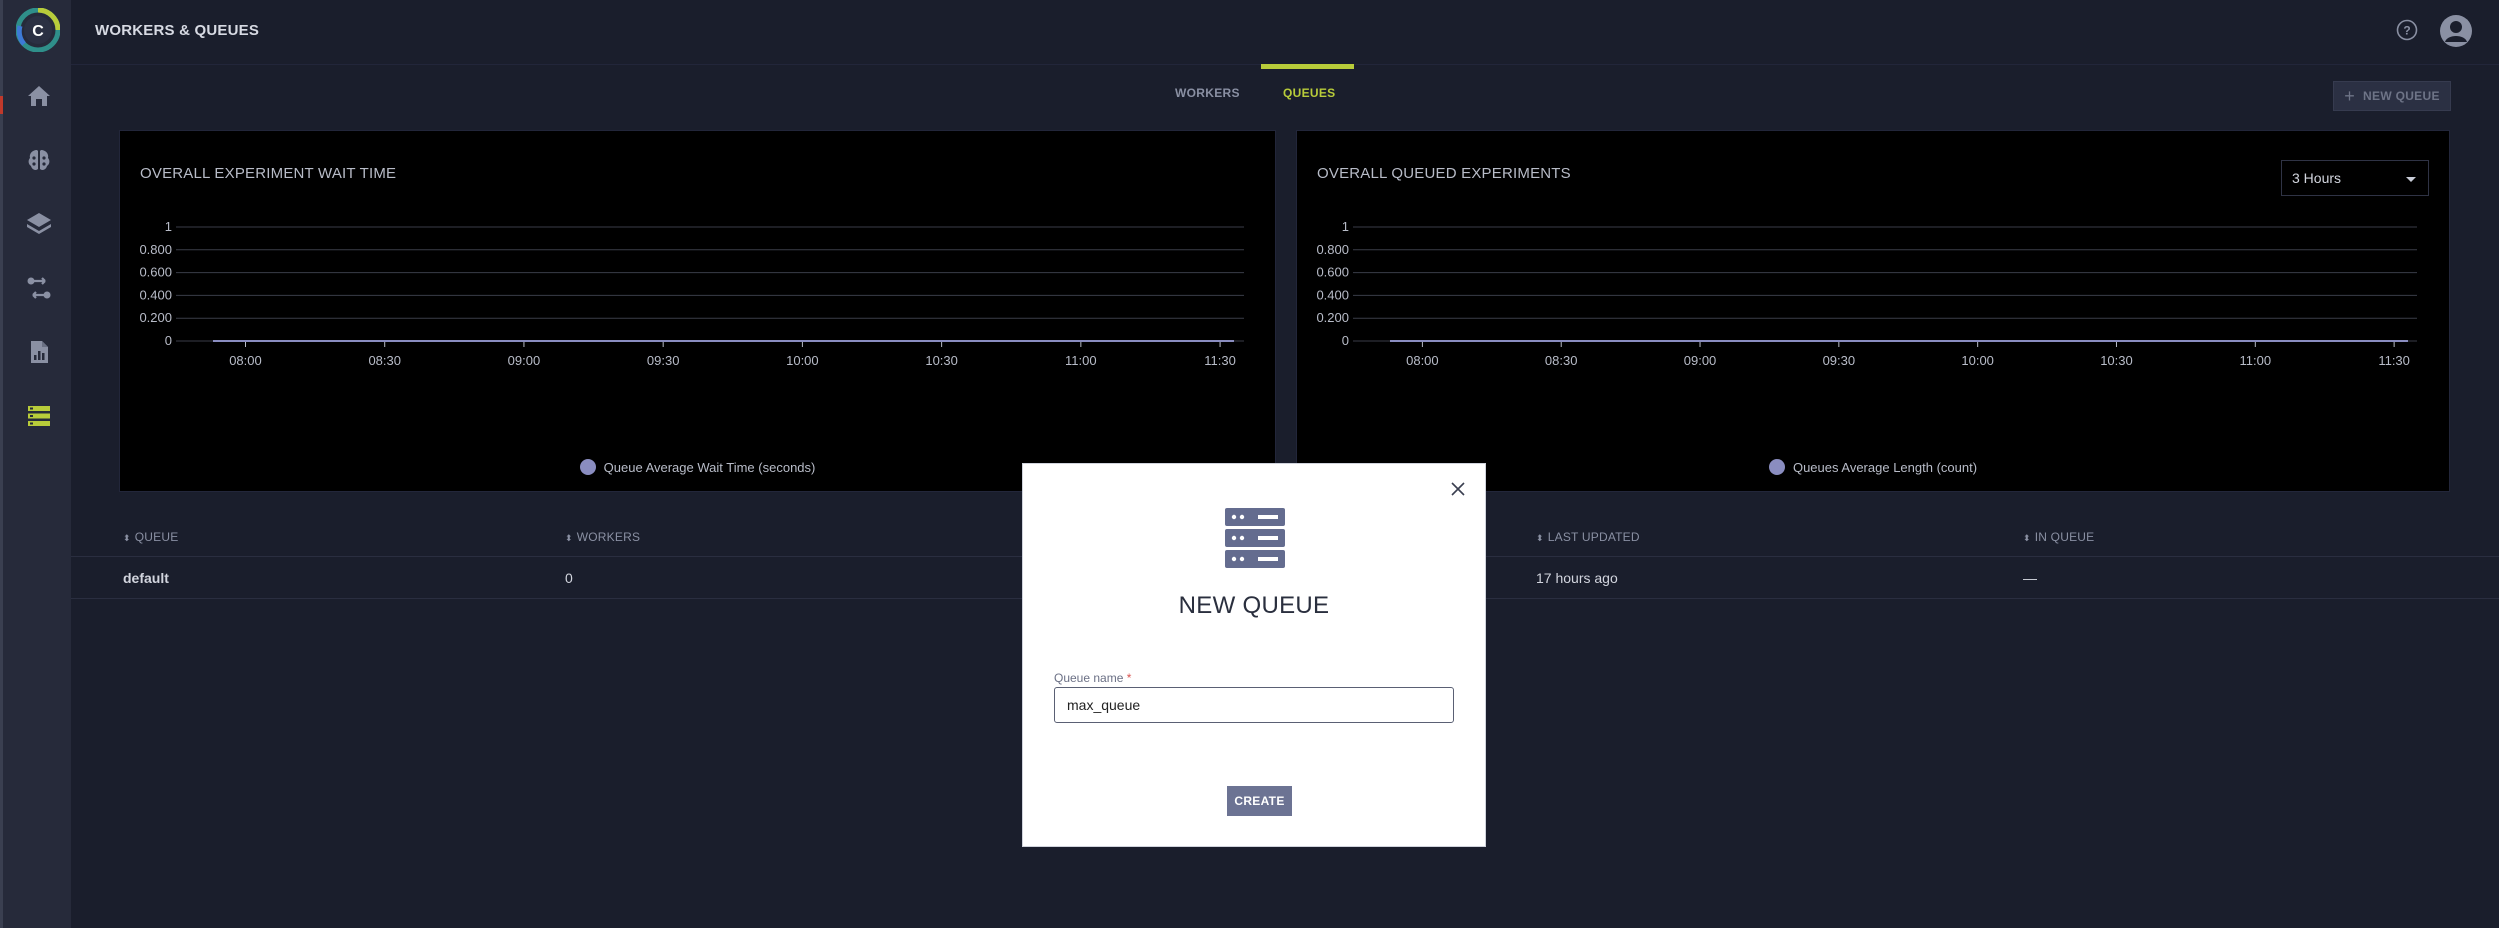 The height and width of the screenshot is (928, 2499). I want to click on close-icon, so click(1458, 489).